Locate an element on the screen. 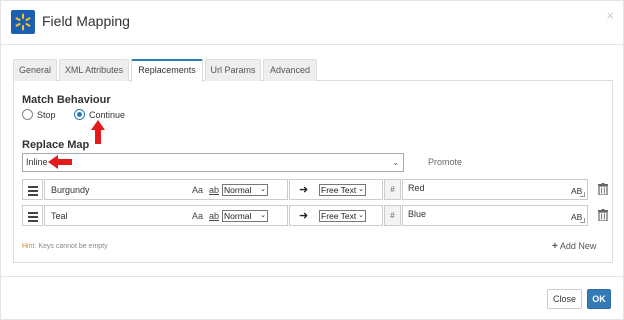 This screenshot has width=624, height=320. tab-url-params: Url Params is located at coordinates (233, 70).